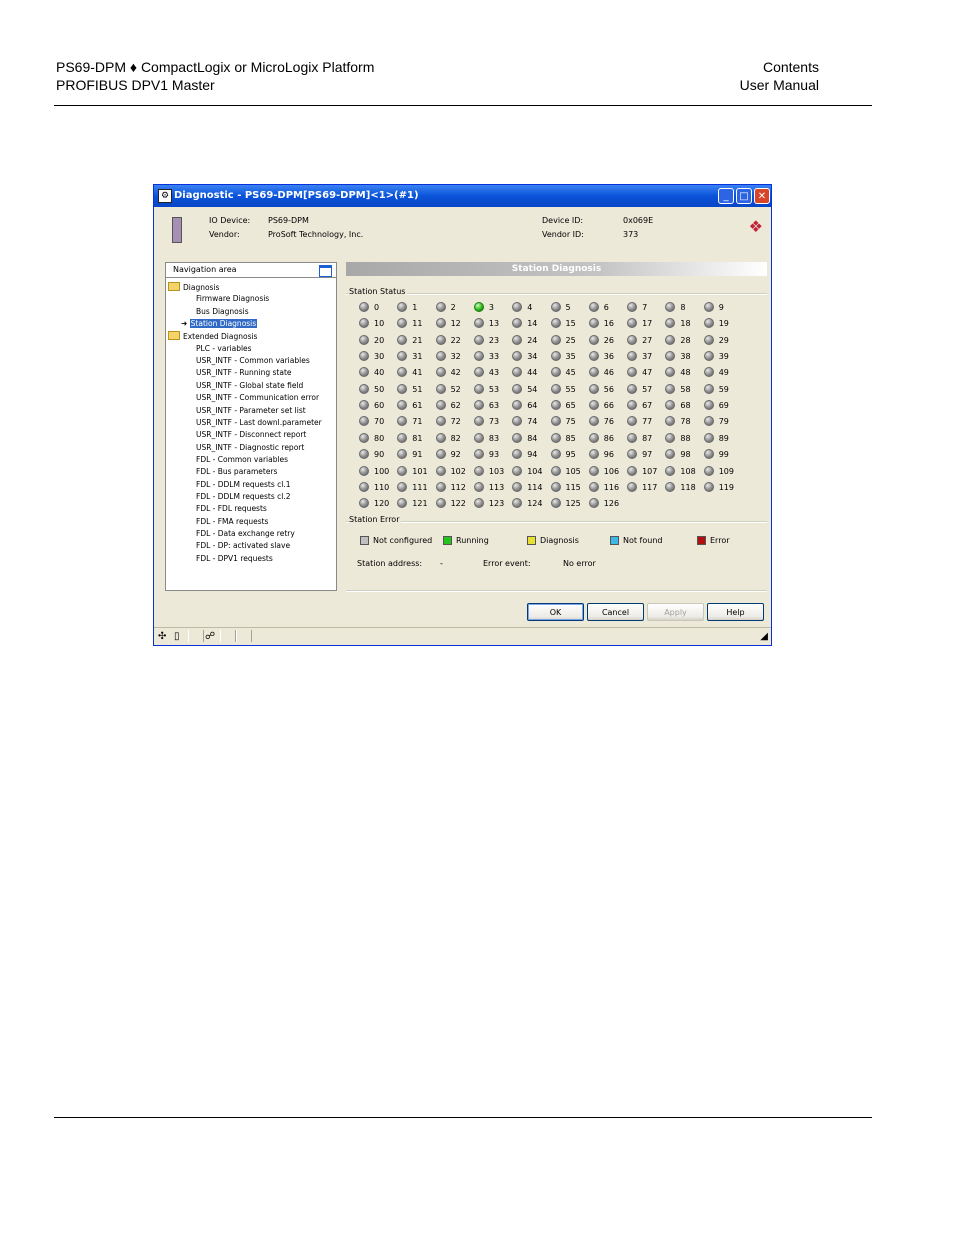 Image resolution: width=954 pixels, height=1235 pixels. What do you see at coordinates (735, 612) in the screenshot?
I see `help-button: Help` at bounding box center [735, 612].